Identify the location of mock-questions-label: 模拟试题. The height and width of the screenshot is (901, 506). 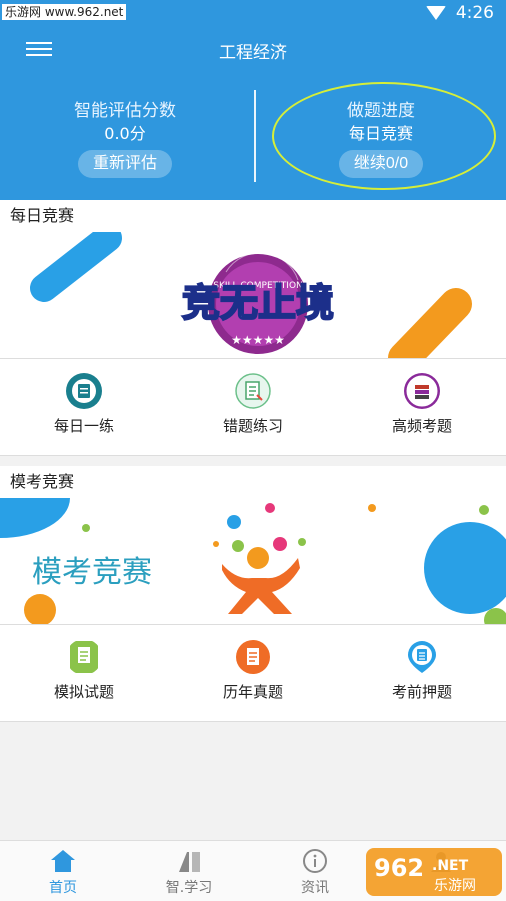
(83, 692).